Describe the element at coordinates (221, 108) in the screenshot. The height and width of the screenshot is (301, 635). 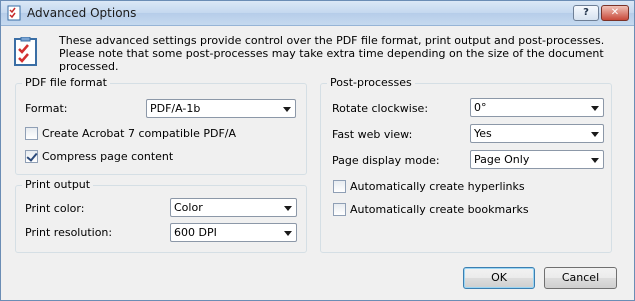
I see `format-select: PDF/A-1b` at that location.